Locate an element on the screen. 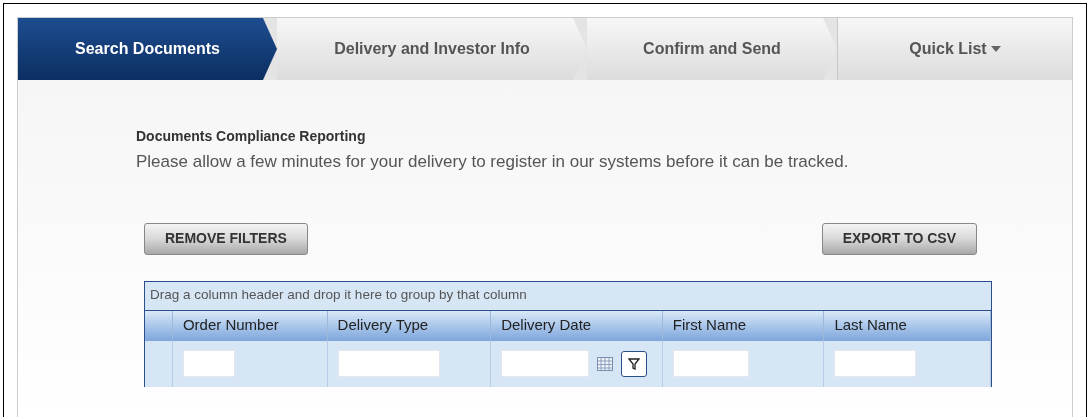 Image resolution: width=1090 pixels, height=420 pixels. column-header: Delivery Type is located at coordinates (409, 325).